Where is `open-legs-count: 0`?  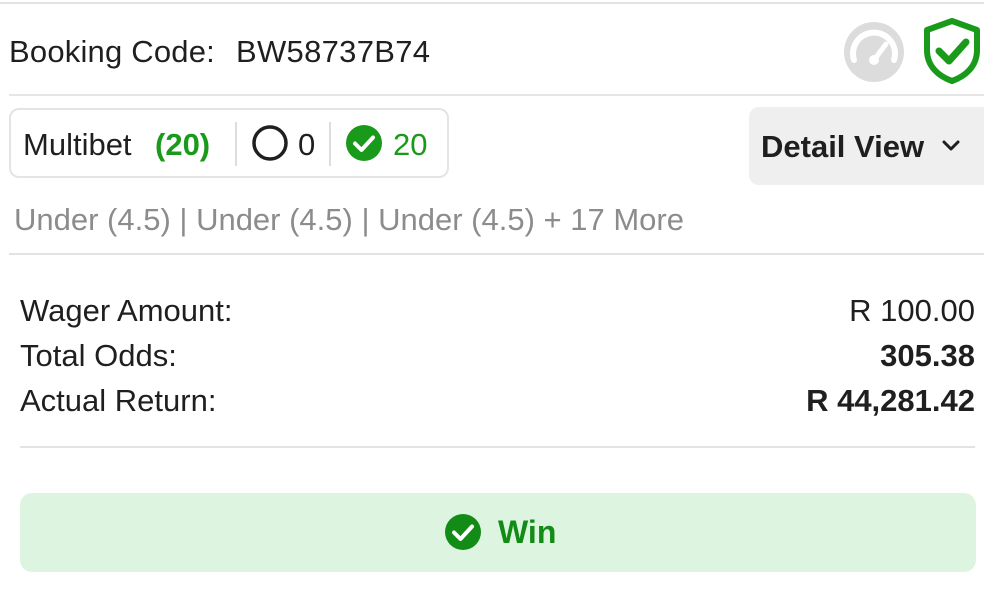 open-legs-count: 0 is located at coordinates (307, 144).